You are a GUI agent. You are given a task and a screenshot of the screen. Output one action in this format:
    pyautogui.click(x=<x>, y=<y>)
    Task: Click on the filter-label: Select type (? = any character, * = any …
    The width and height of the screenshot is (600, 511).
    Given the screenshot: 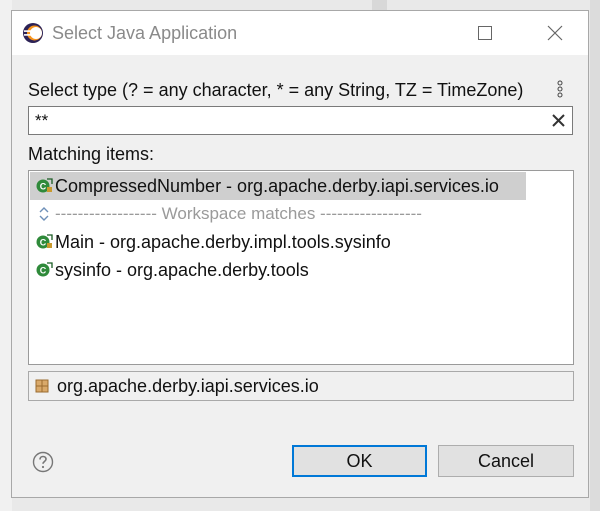 What is the action you would take?
    pyautogui.click(x=276, y=90)
    